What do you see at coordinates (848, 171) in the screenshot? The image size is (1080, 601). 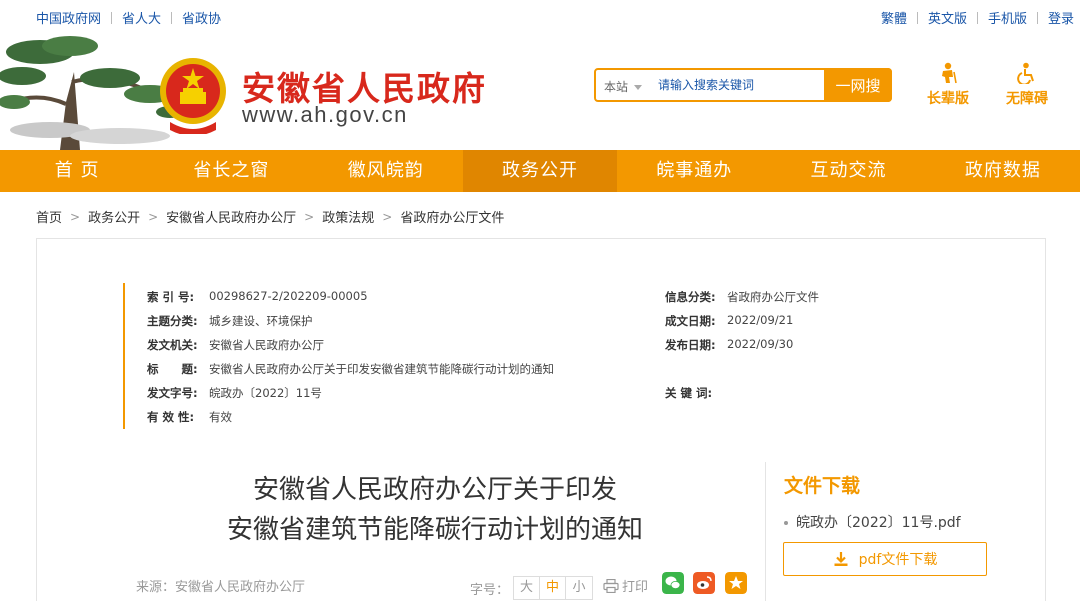 I see `nav-item-interaction: 互动交流` at bounding box center [848, 171].